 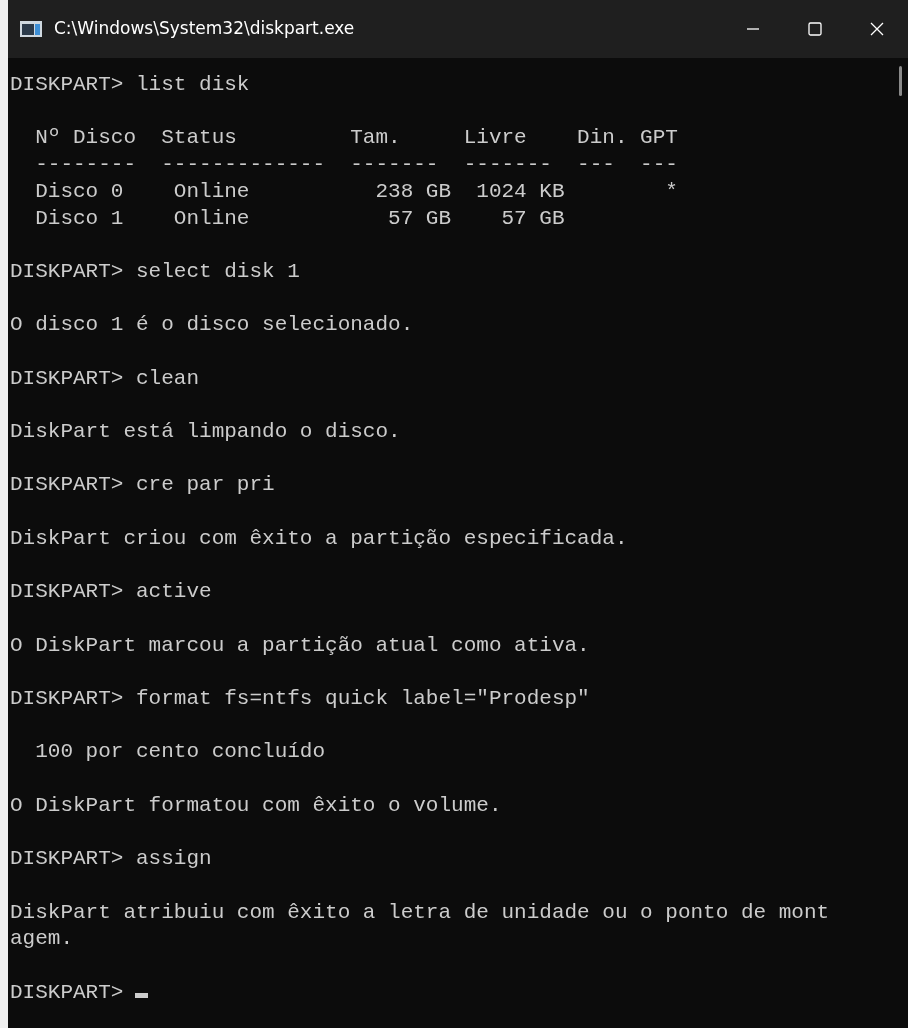 I want to click on console-line: DISKPART> format fs=ntfs quick label="Prodesp", so click(x=300, y=699).